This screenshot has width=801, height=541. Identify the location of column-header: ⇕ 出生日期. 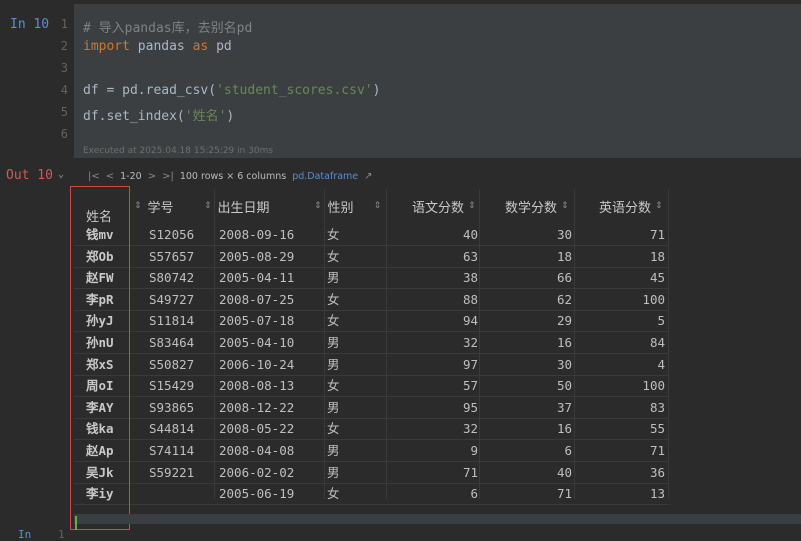
(237, 206).